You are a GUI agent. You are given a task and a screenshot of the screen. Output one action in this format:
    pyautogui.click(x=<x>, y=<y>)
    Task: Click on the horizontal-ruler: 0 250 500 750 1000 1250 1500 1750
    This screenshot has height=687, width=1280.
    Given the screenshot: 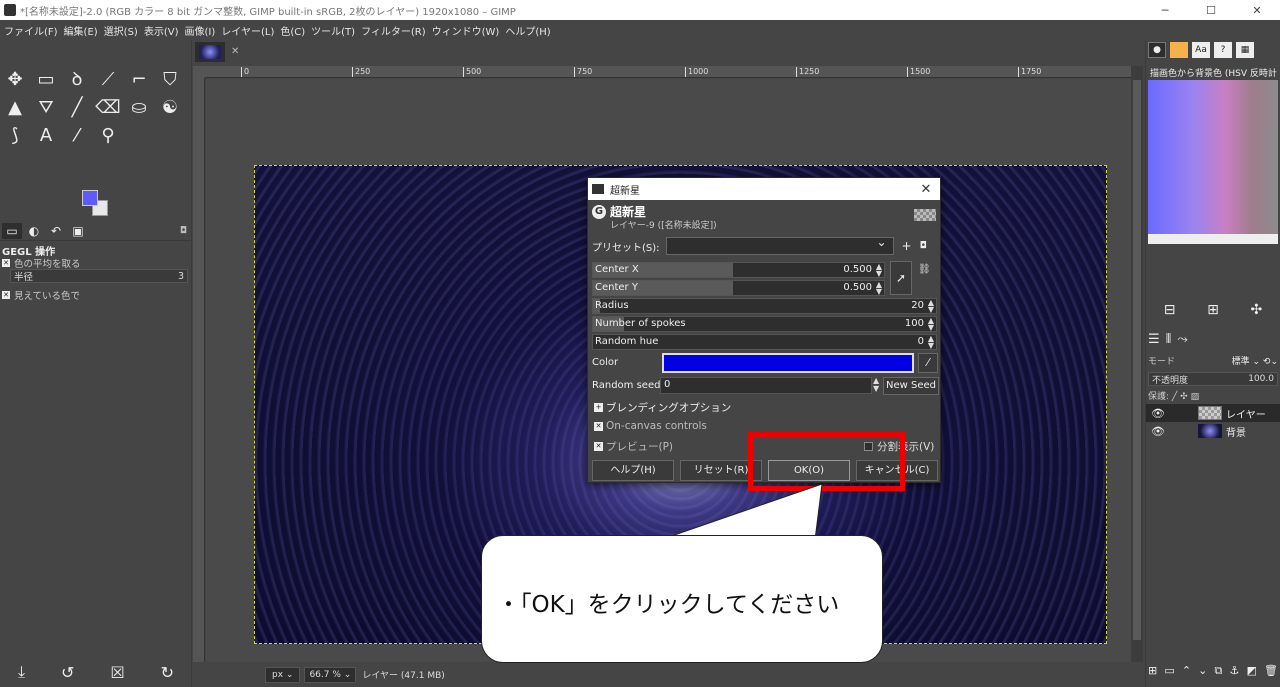 What is the action you would take?
    pyautogui.click(x=668, y=72)
    